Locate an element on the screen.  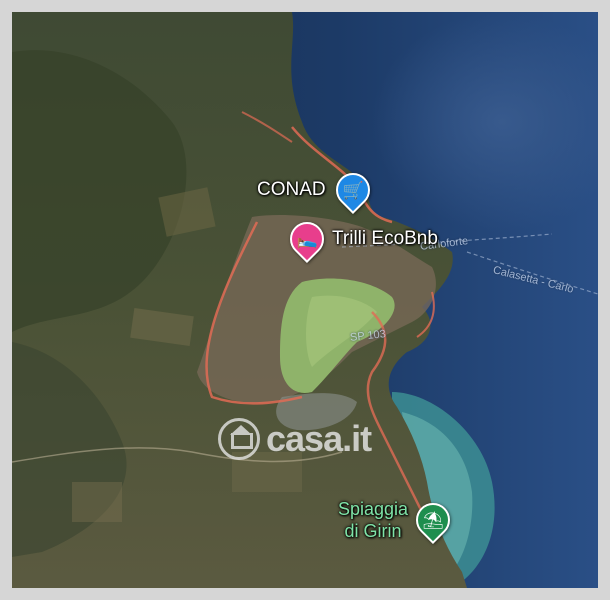
pin-trilli-label: Trilli EcoBnb is located at coordinates (385, 238).